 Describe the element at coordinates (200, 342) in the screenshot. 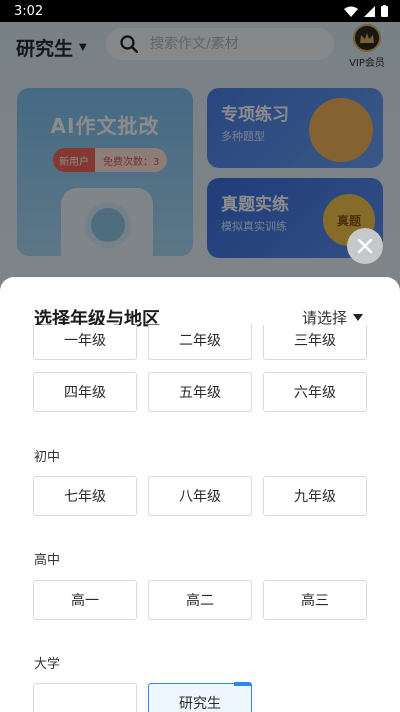

I see `grade-option: 二年级` at that location.